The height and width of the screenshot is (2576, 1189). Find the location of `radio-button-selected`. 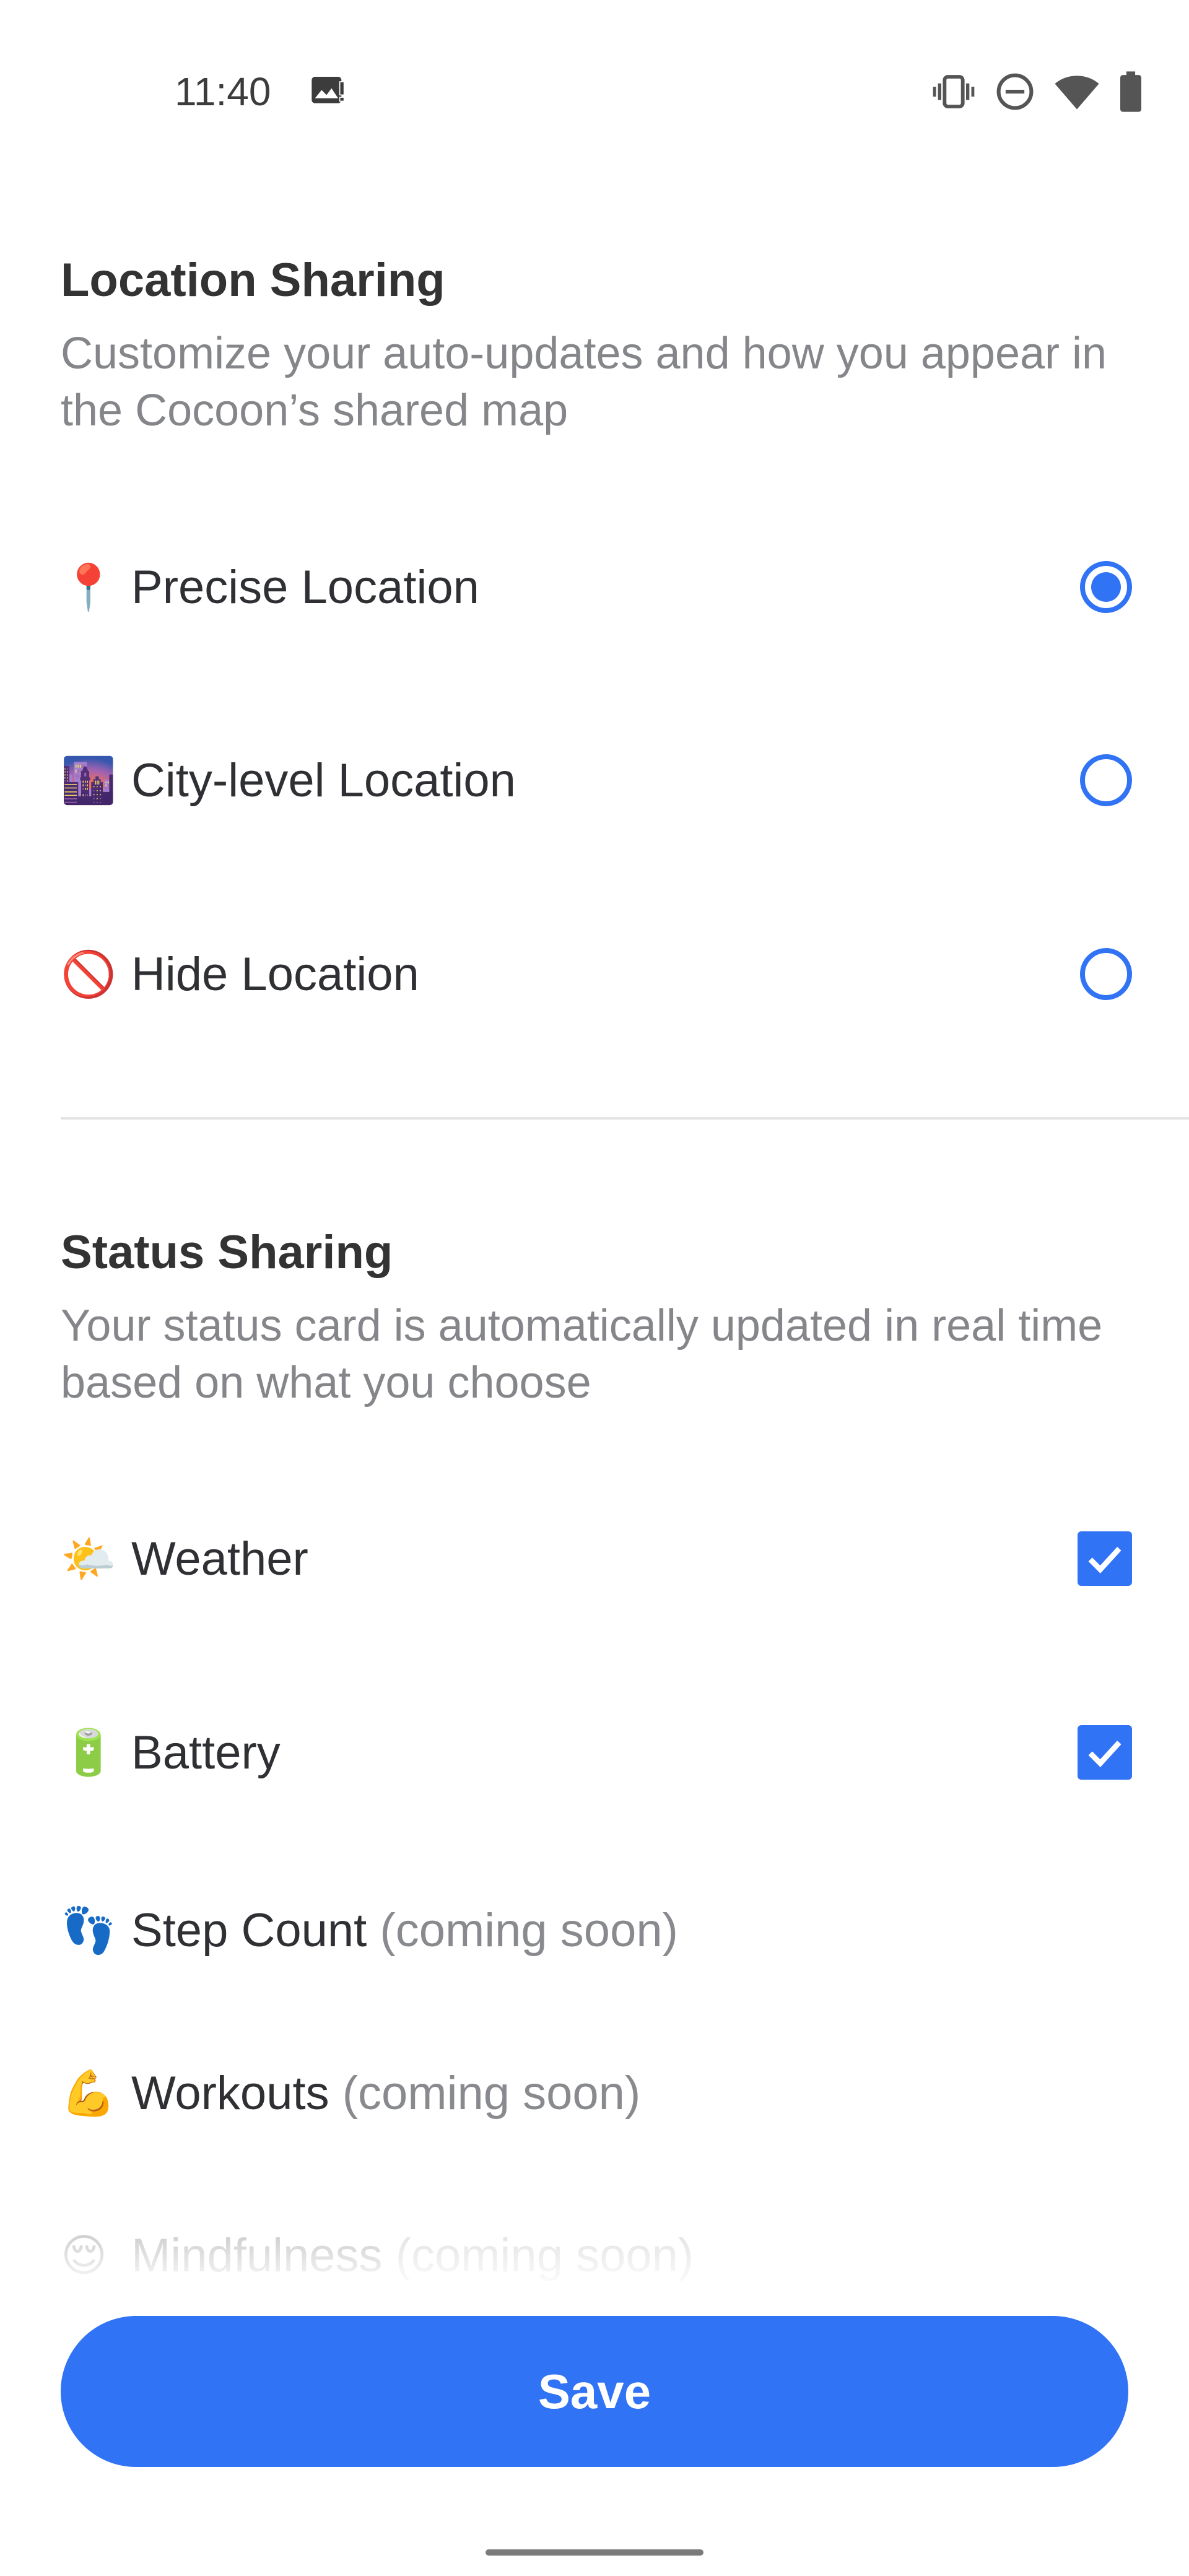

radio-button-selected is located at coordinates (1106, 587).